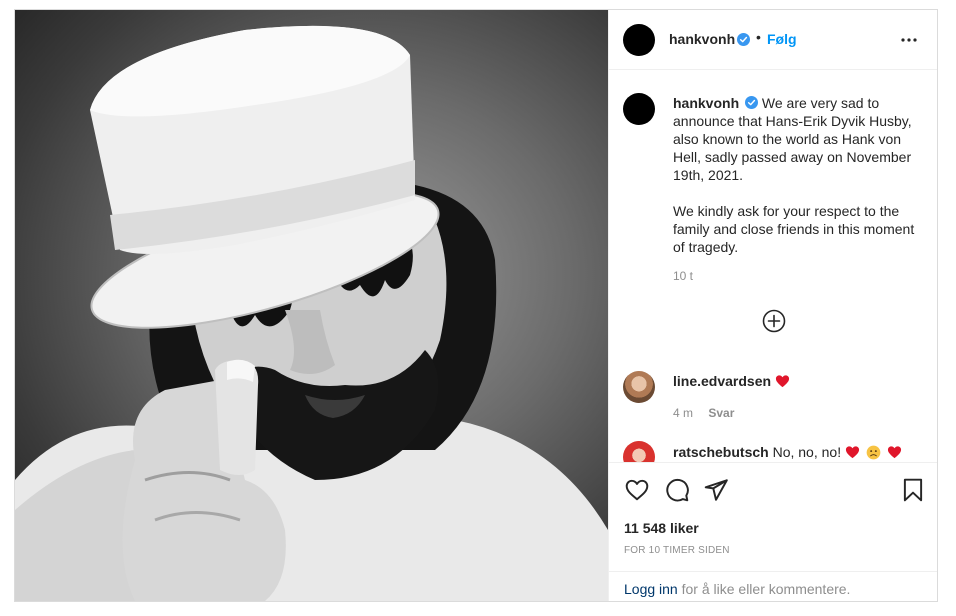 This screenshot has height=616, width=956. Describe the element at coordinates (909, 40) in the screenshot. I see `more-horizontal-icon` at that location.